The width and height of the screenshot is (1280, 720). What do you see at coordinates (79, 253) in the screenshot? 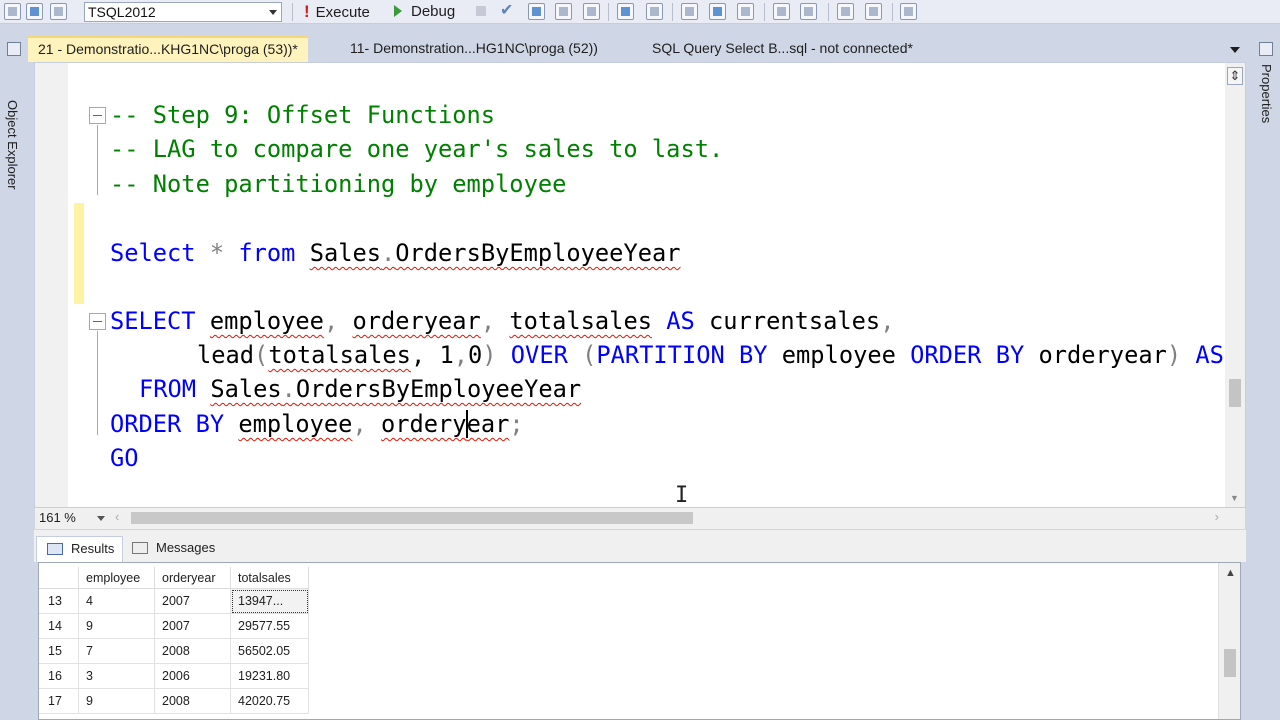
I see `change-tracking-bar` at bounding box center [79, 253].